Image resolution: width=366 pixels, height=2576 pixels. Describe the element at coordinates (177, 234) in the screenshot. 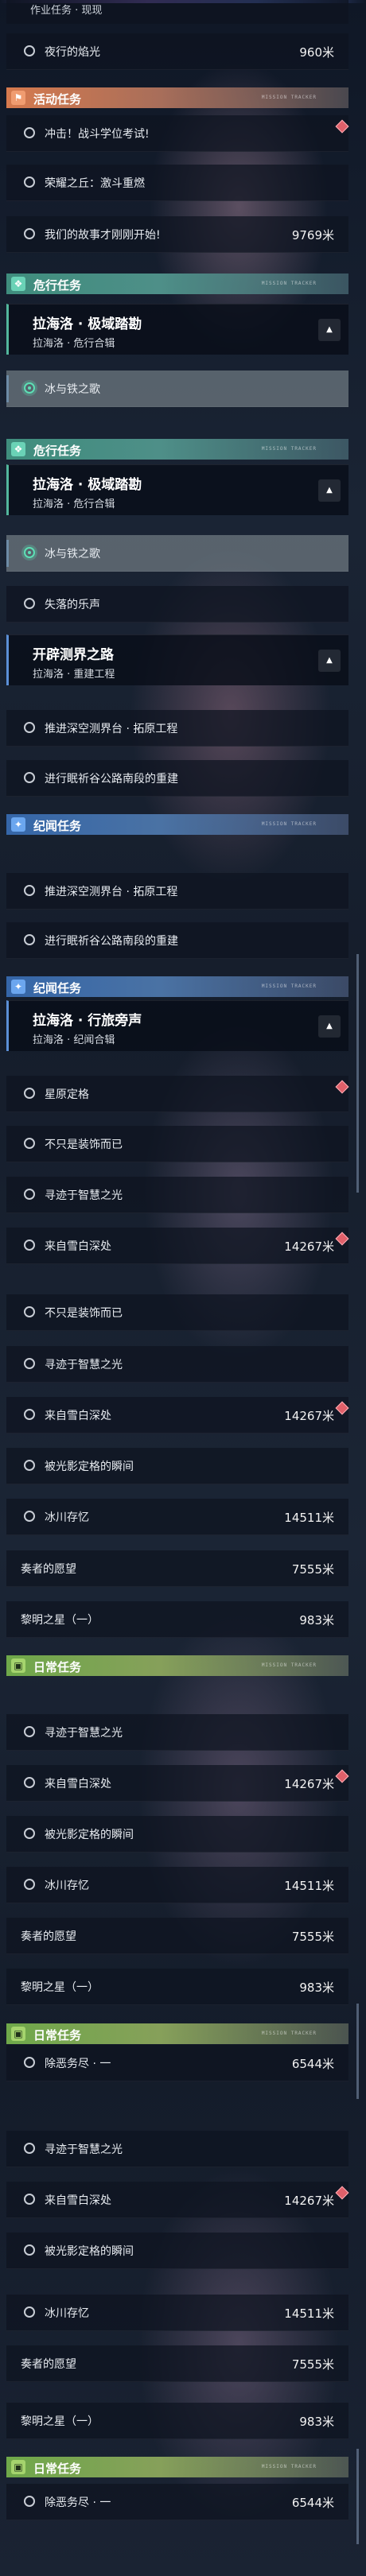

I see `quest-row: 我们的故事才刚刚开始! 9769米` at that location.